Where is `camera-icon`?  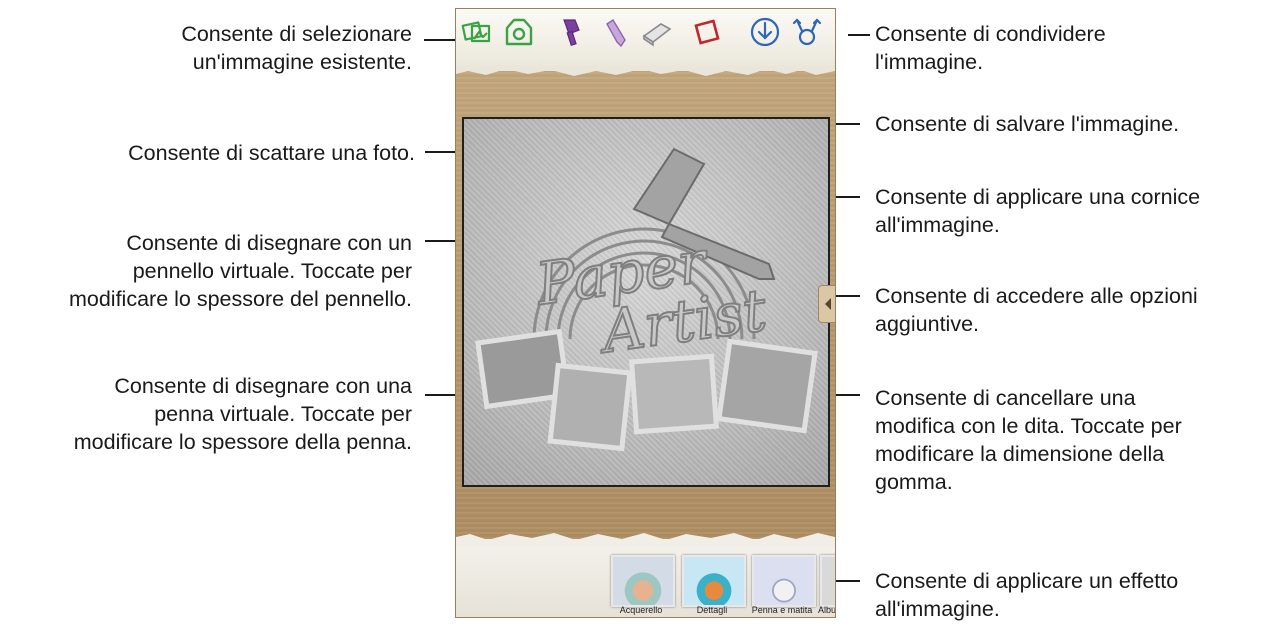
camera-icon is located at coordinates (519, 32).